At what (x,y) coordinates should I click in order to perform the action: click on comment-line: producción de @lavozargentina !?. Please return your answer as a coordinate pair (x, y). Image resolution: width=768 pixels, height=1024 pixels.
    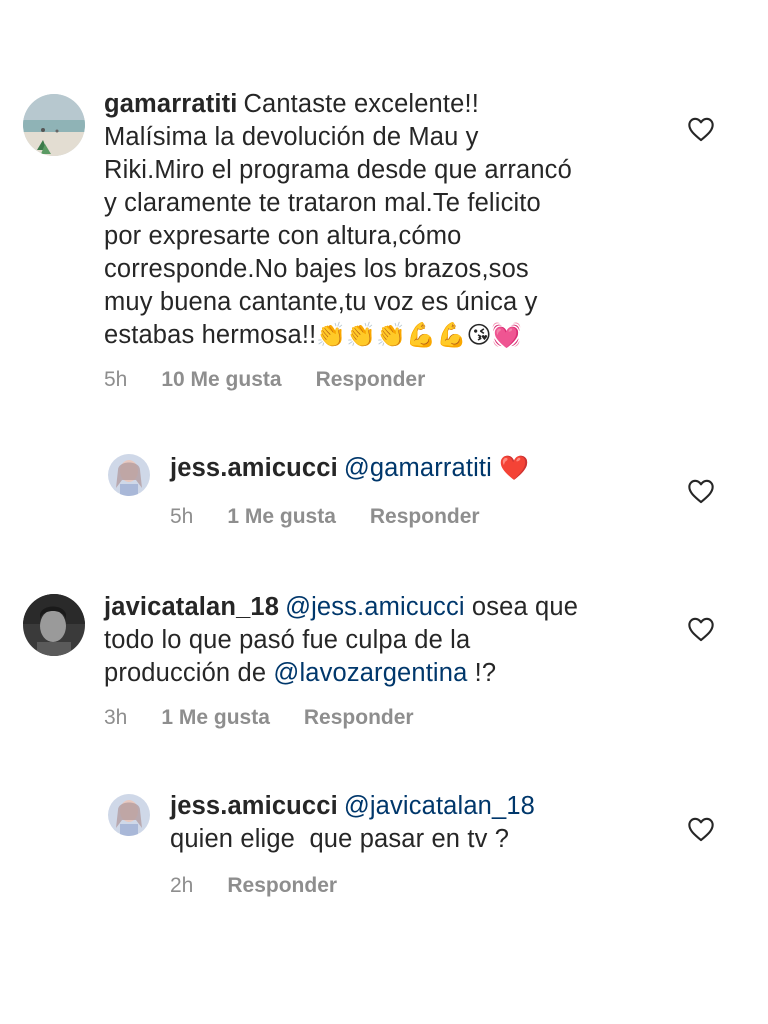
    Looking at the image, I should click on (384, 673).